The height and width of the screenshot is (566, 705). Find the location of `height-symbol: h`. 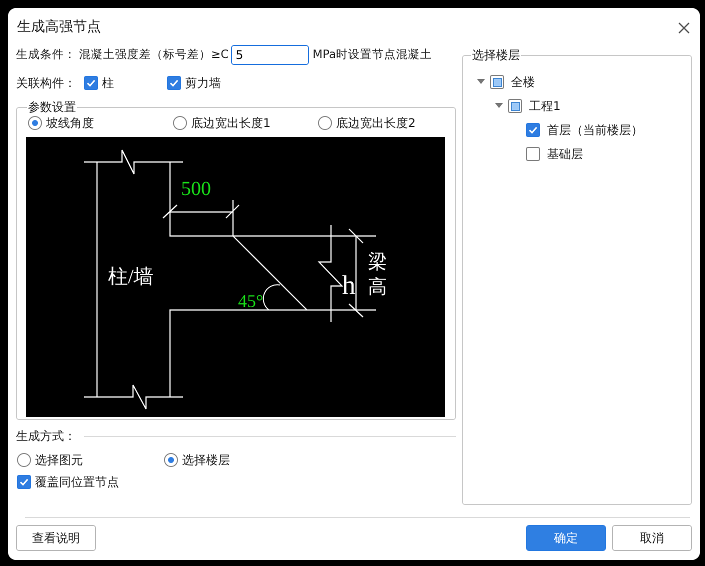

height-symbol: h is located at coordinates (349, 285).